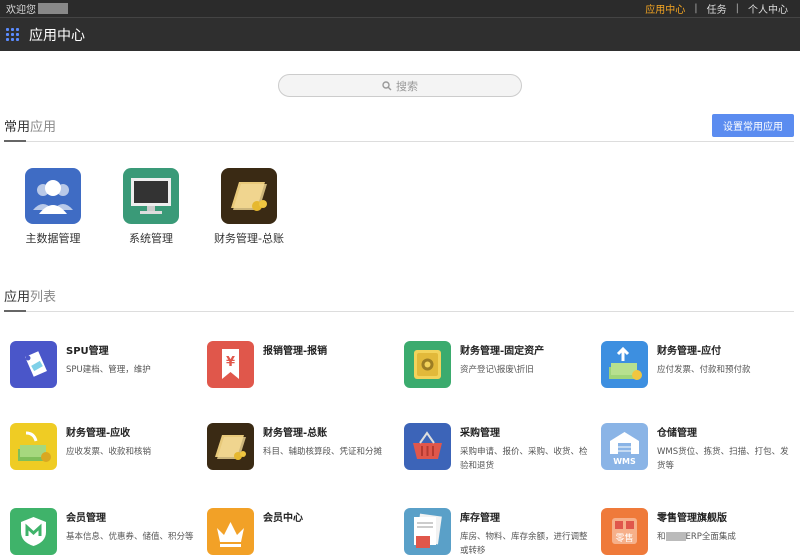  Describe the element at coordinates (524, 544) in the screenshot. I see `app-desc: 库房、物料、库存余额，进行调整或转移` at that location.